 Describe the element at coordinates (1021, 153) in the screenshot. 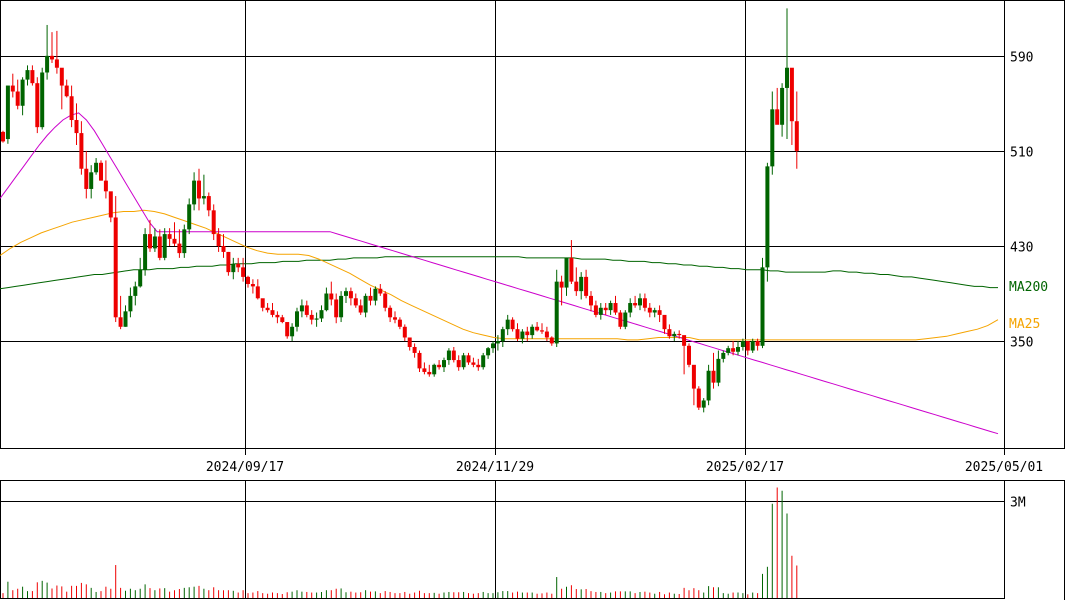

I see `price-tick-label: 510` at that location.